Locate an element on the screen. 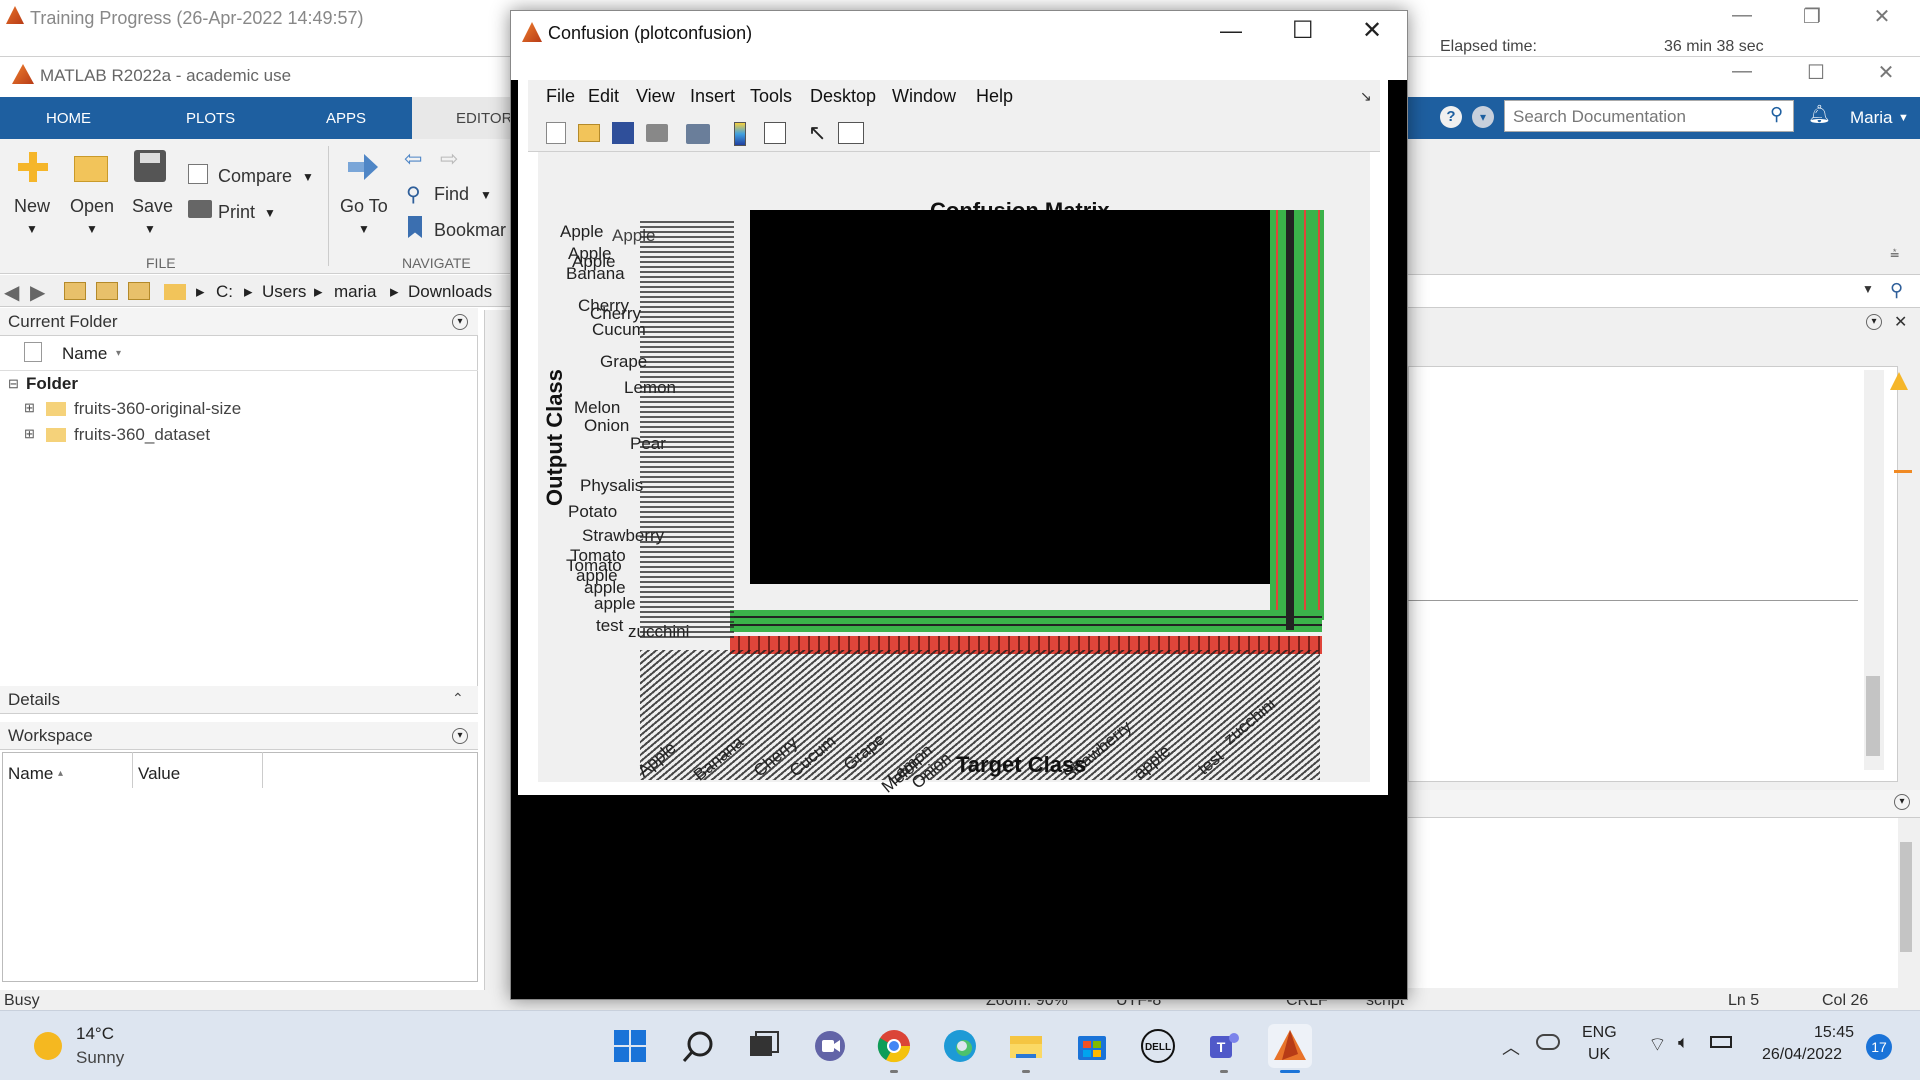 The height and width of the screenshot is (1080, 1920). search-folder-icon is located at coordinates (139, 291).